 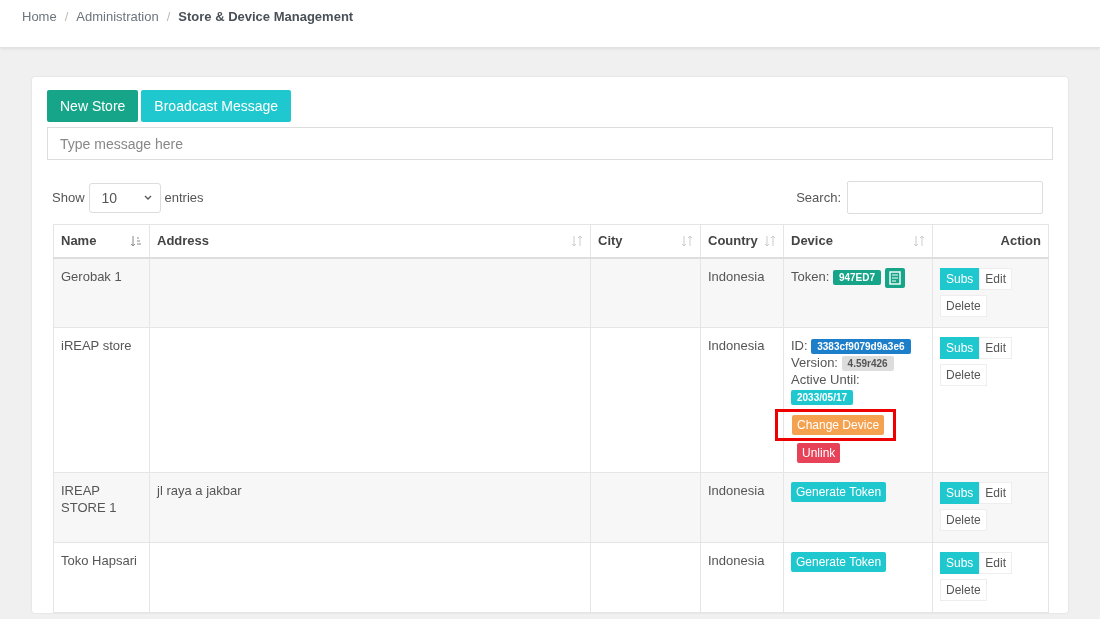 I want to click on version-label: Version:, so click(x=815, y=362).